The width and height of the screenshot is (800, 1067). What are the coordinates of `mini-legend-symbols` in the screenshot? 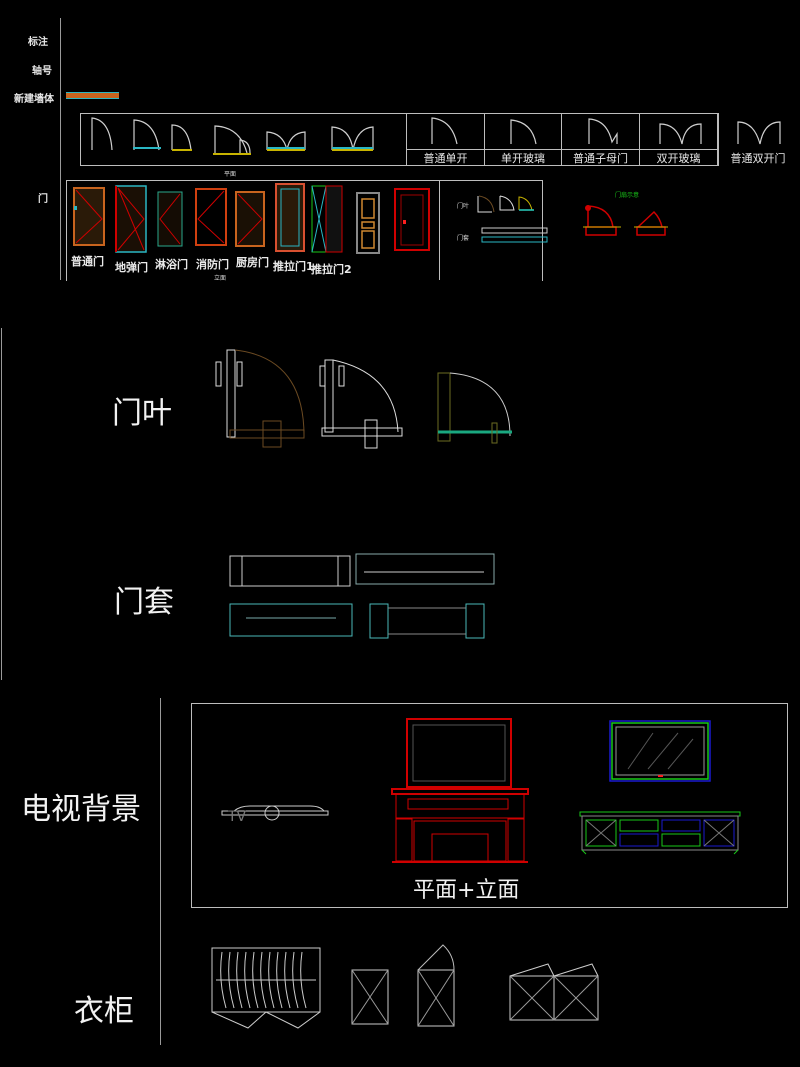 It's located at (512, 219).